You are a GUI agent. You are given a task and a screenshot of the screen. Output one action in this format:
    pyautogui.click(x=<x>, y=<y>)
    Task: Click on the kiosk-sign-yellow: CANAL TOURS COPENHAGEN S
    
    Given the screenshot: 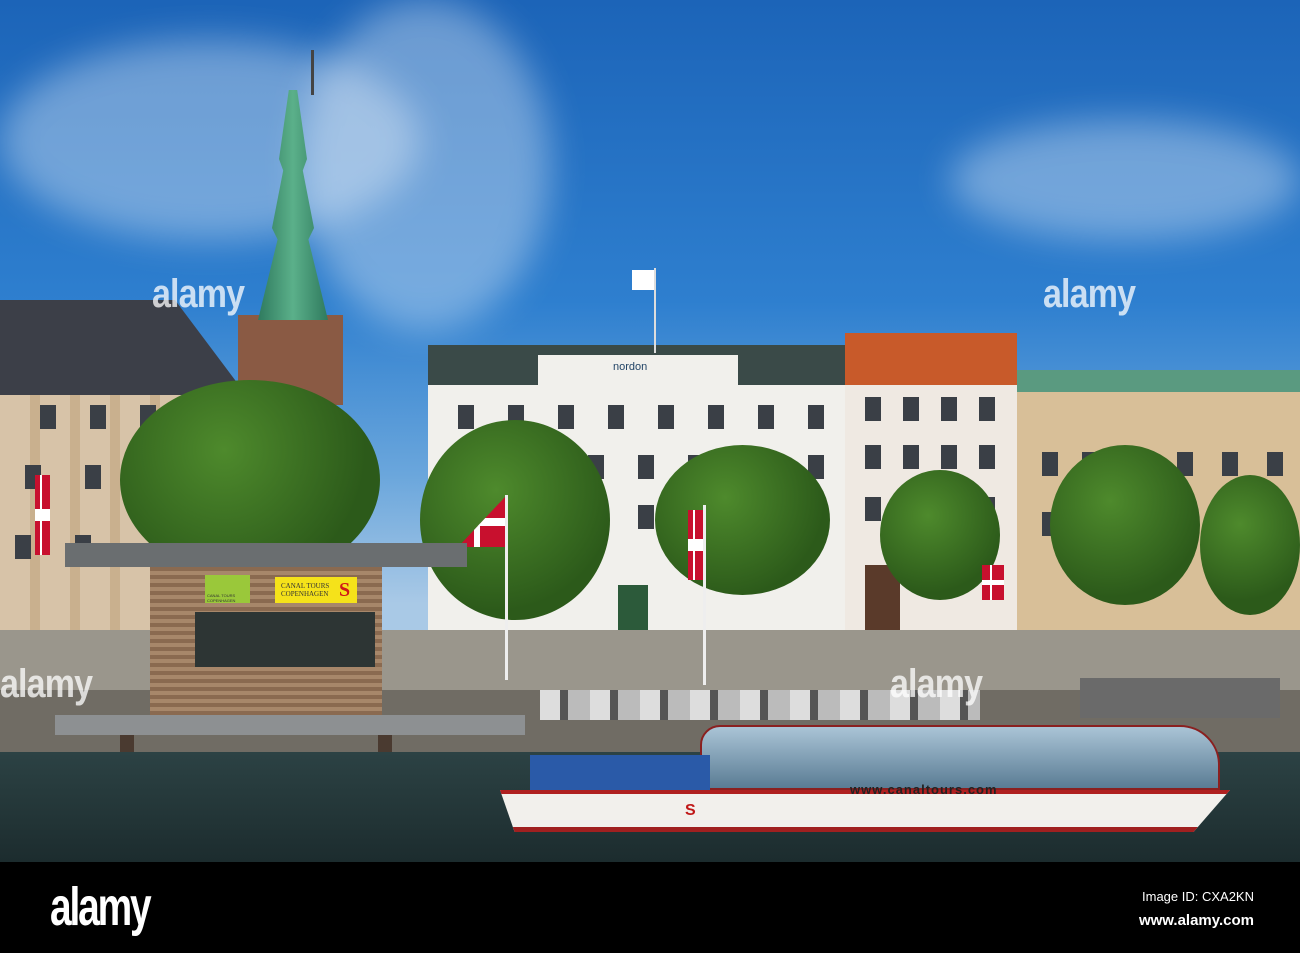 What is the action you would take?
    pyautogui.click(x=316, y=590)
    